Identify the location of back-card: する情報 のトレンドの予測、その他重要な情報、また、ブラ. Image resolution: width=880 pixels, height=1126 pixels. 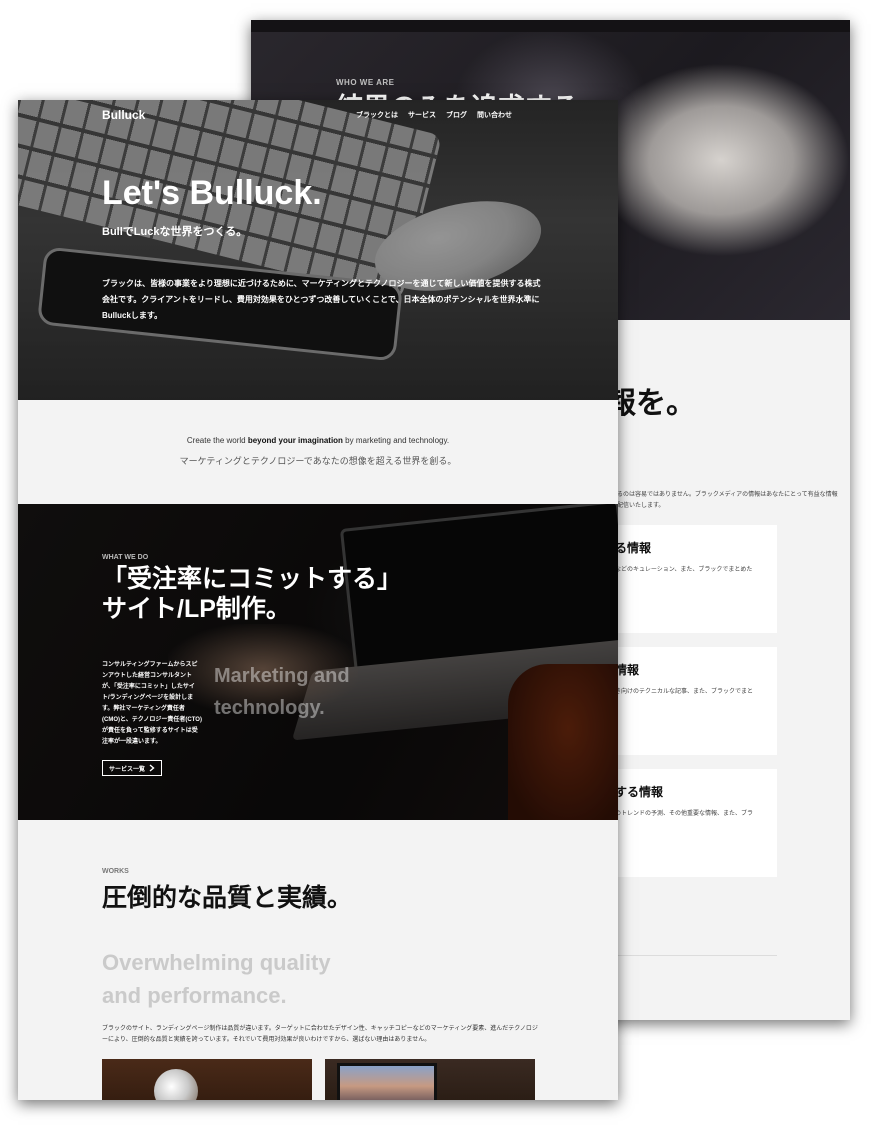
(694, 823).